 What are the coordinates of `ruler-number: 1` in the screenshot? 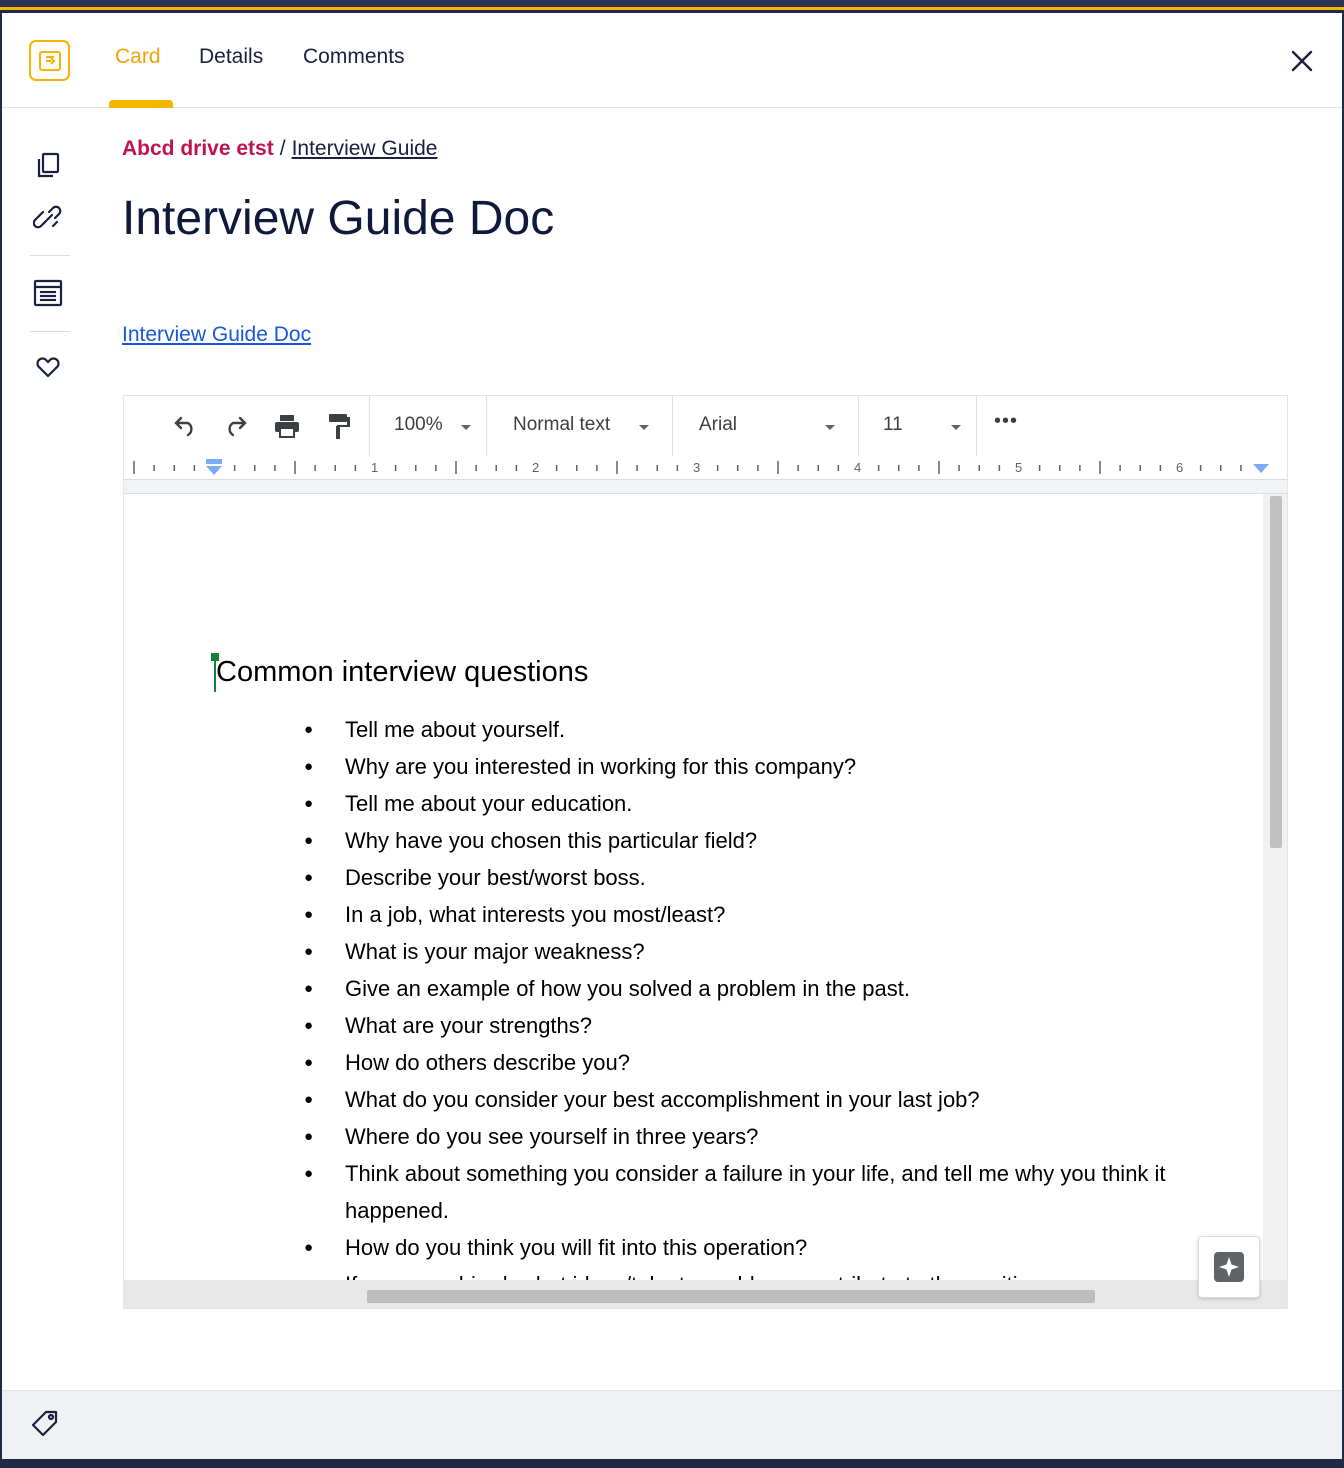 It's located at (375, 467).